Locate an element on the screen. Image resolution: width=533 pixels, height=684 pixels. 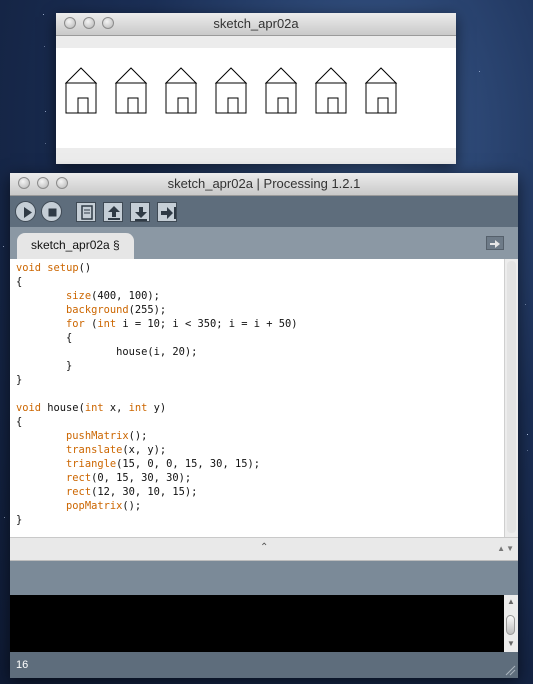
sketch-bottom-strip is located at coordinates (256, 156).